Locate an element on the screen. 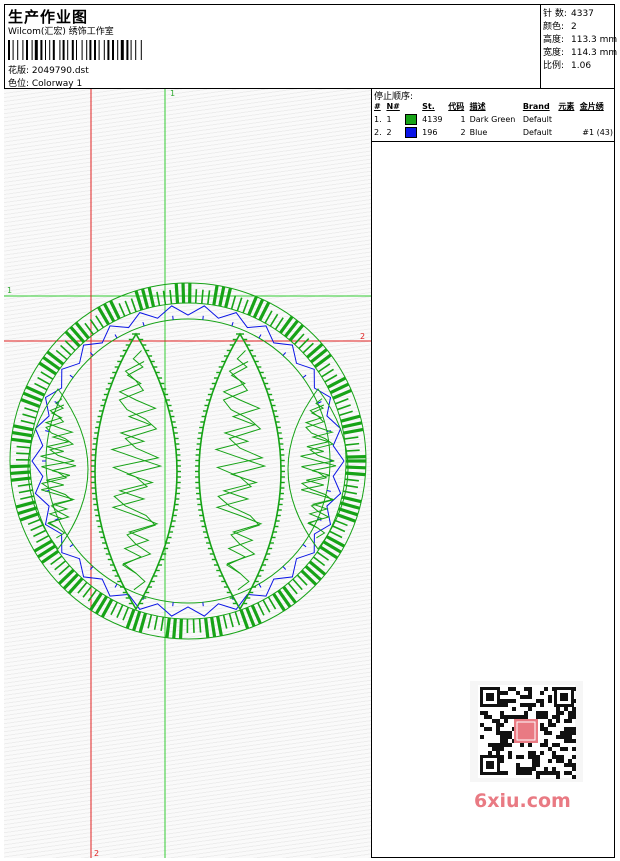 The image size is (620, 861). row-code: 1 is located at coordinates (463, 119).